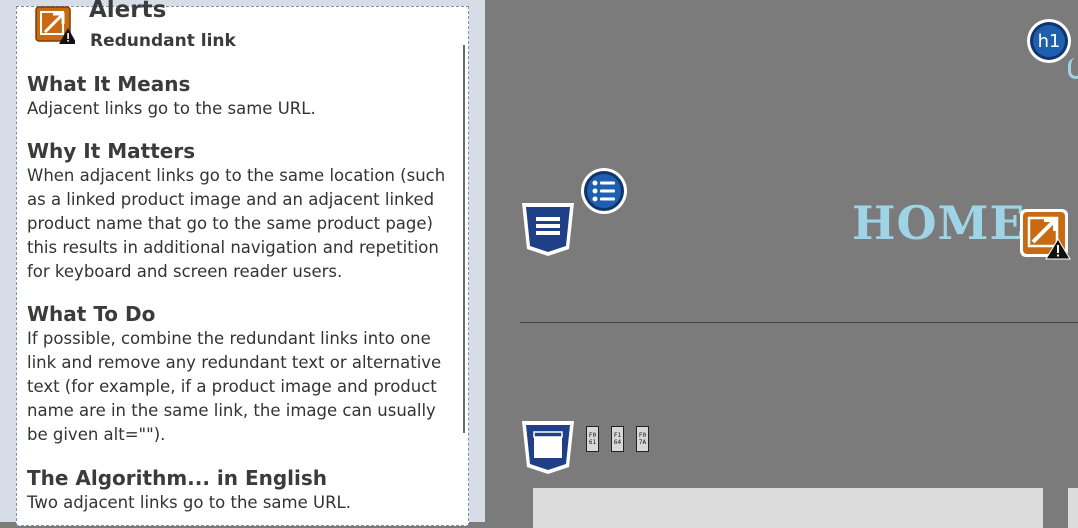 The width and height of the screenshot is (1078, 528). I want to click on link-chain-icon, so click(1073, 68).